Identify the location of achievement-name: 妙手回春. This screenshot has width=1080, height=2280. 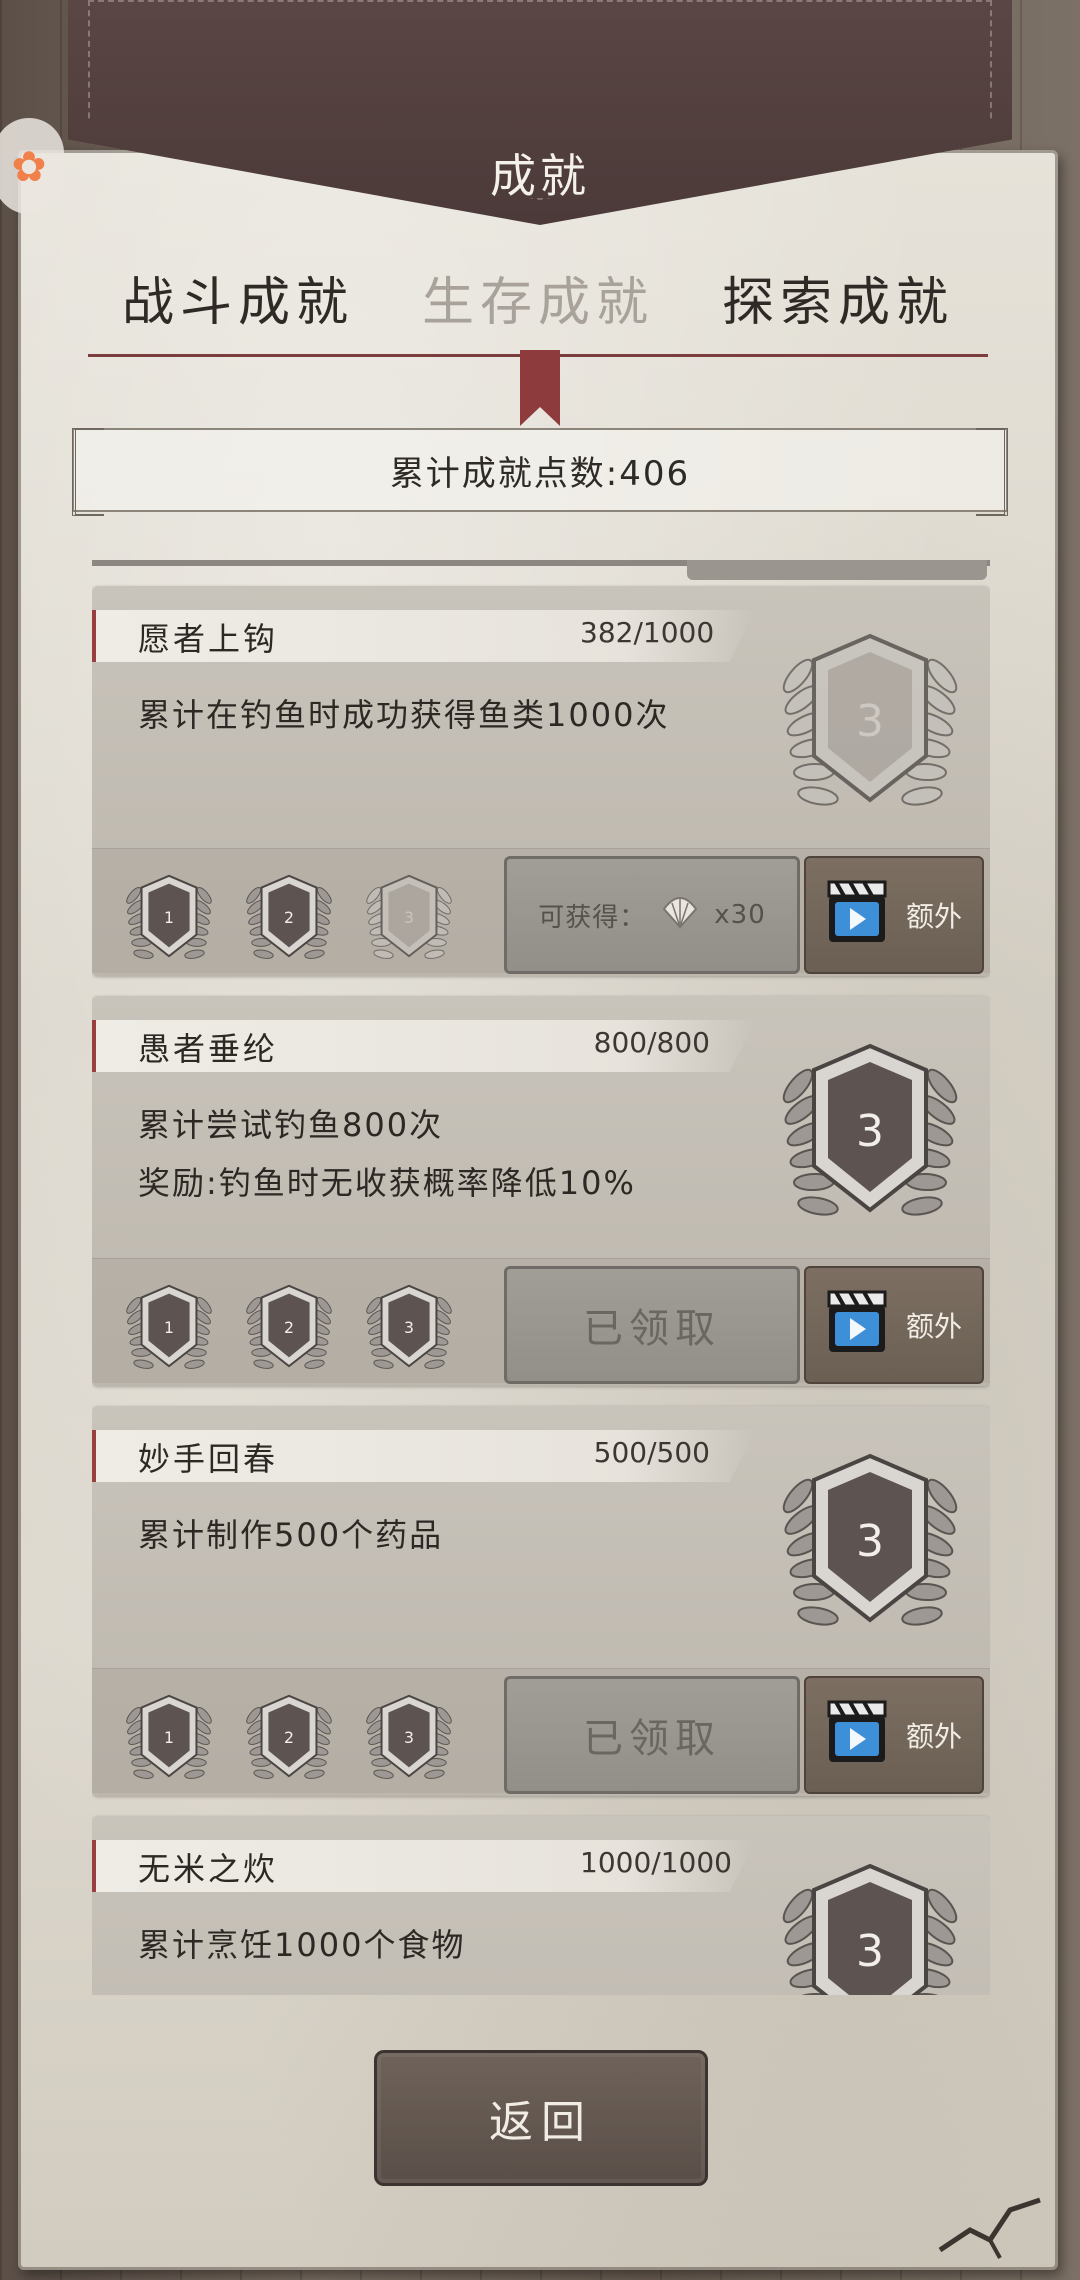
(208, 1459).